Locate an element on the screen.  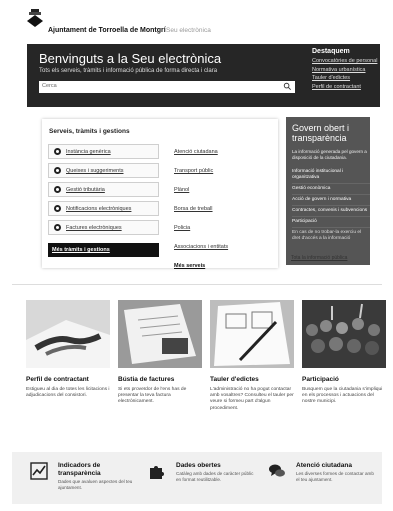
featured-link-contractor-profile: Perfil de contractant is located at coordinates (345, 87).